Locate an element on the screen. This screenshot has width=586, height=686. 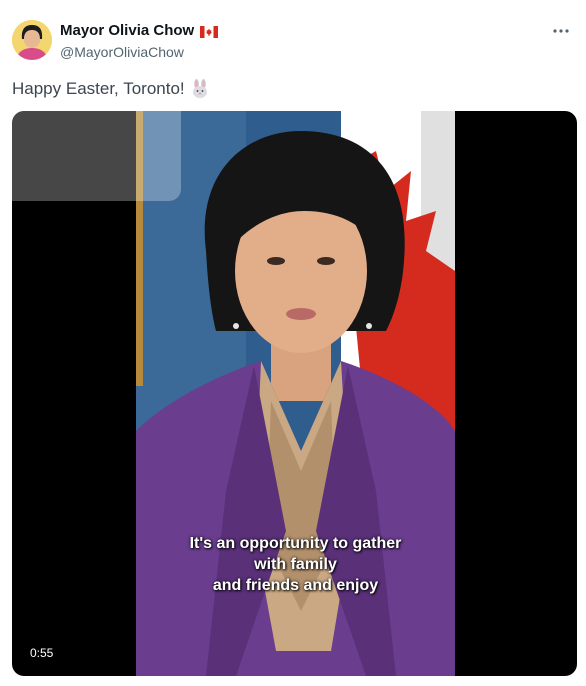
author-display-name: Mayor Olivia Chow is located at coordinates (127, 31).